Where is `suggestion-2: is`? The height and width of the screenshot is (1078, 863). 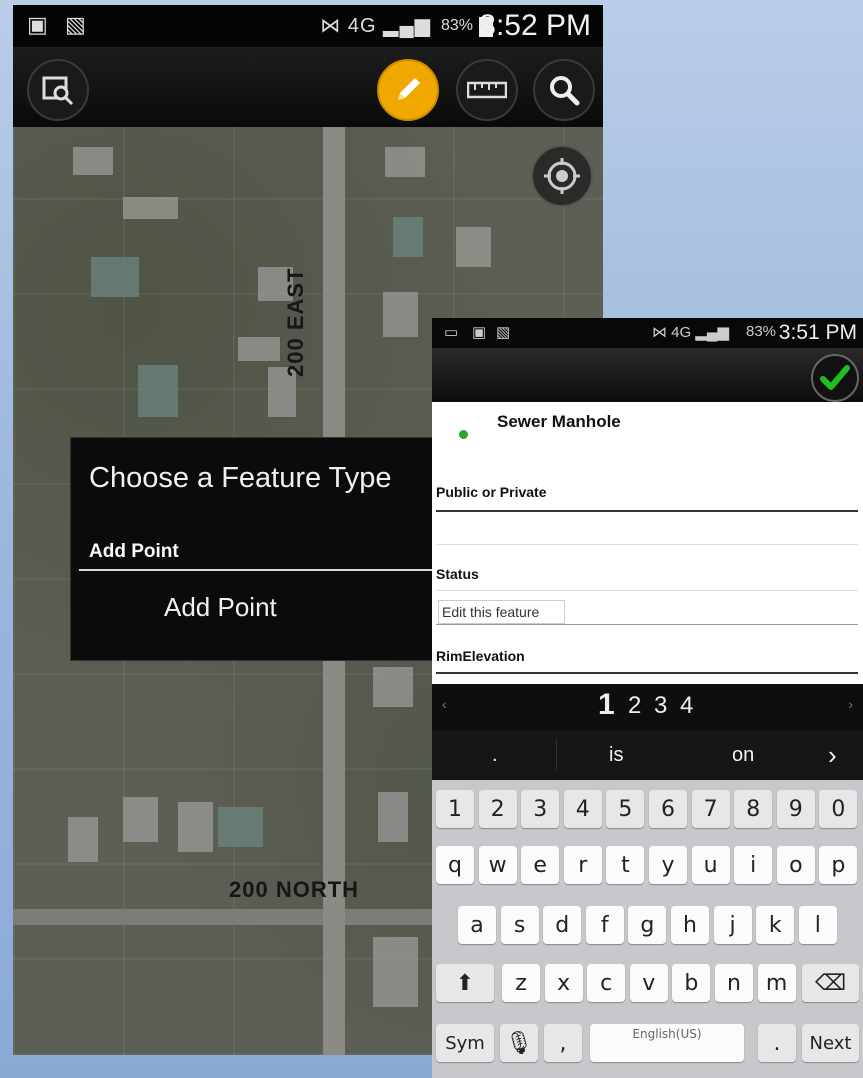 suggestion-2: is is located at coordinates (616, 755).